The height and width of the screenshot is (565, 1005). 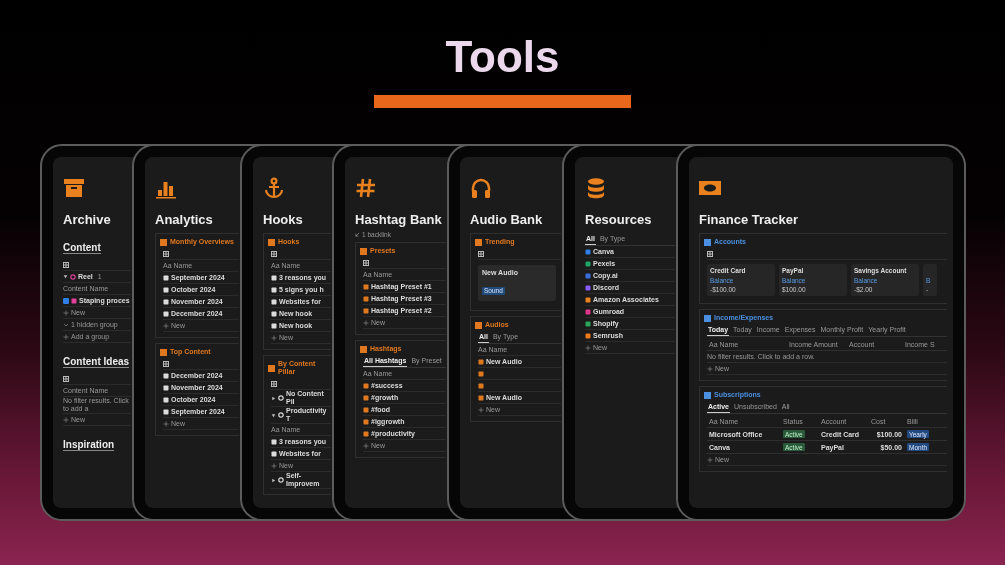 I want to click on headphones-icon, so click(x=481, y=188).